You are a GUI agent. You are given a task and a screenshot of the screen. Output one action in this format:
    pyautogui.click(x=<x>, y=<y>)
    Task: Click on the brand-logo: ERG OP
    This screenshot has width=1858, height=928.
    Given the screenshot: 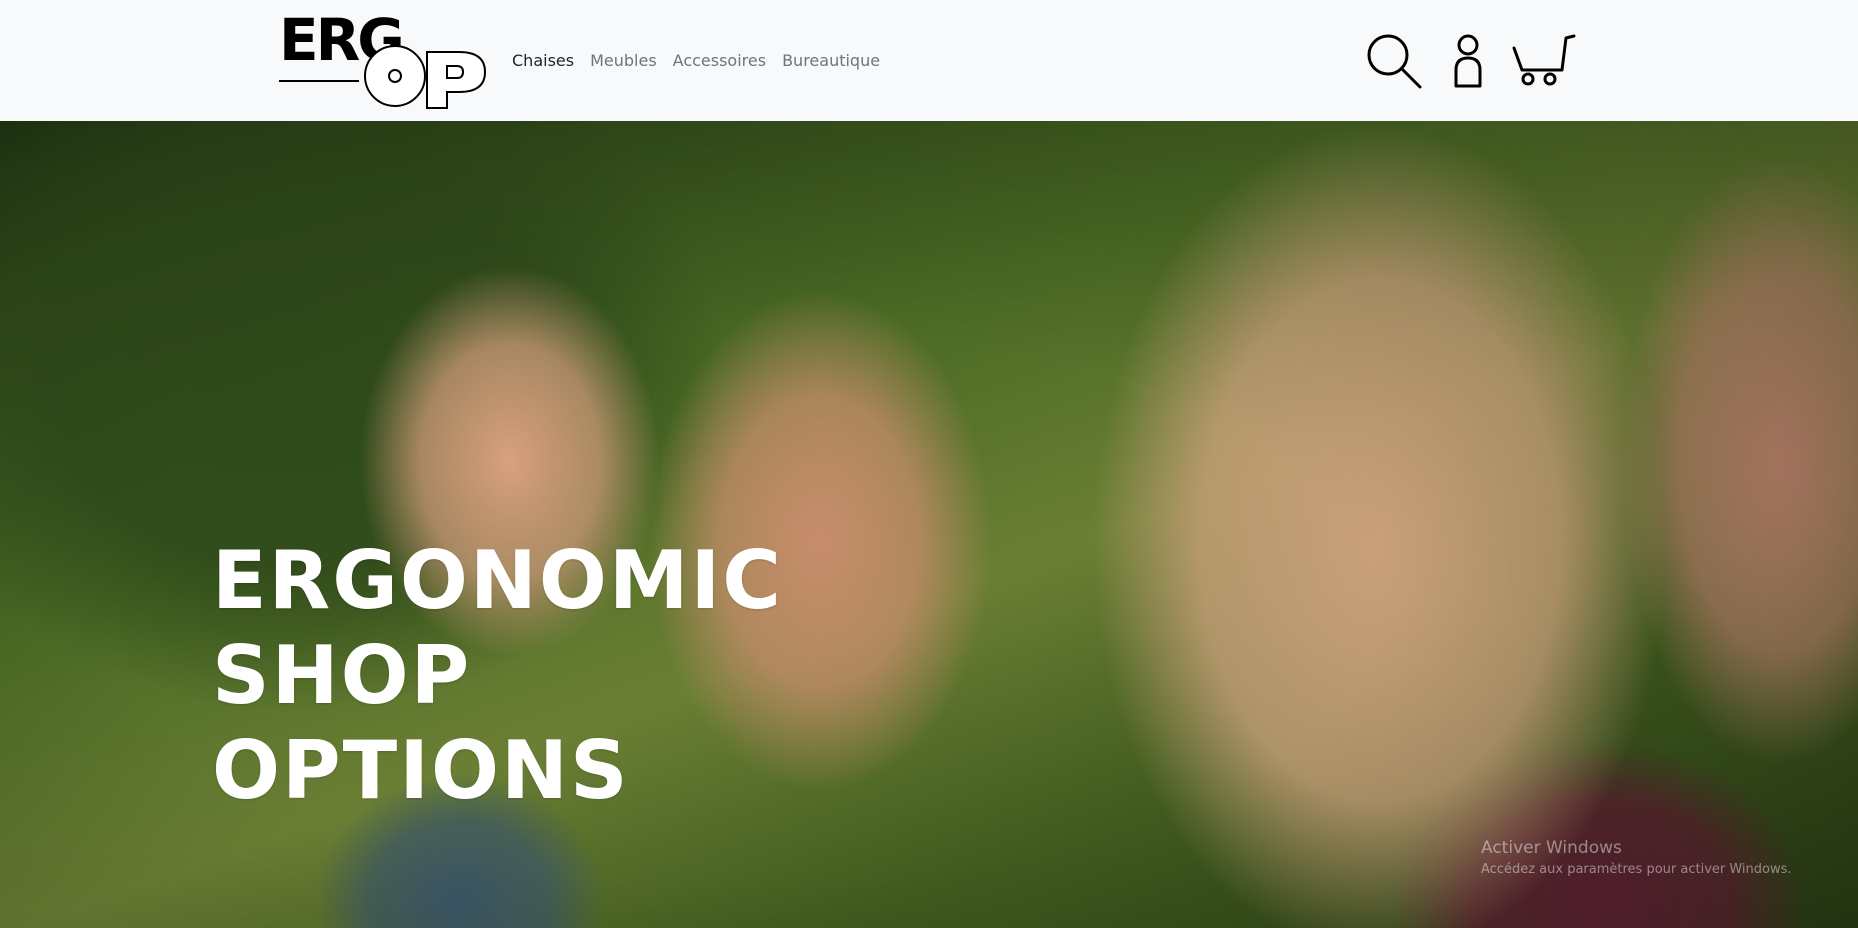 What is the action you would take?
    pyautogui.click(x=384, y=58)
    